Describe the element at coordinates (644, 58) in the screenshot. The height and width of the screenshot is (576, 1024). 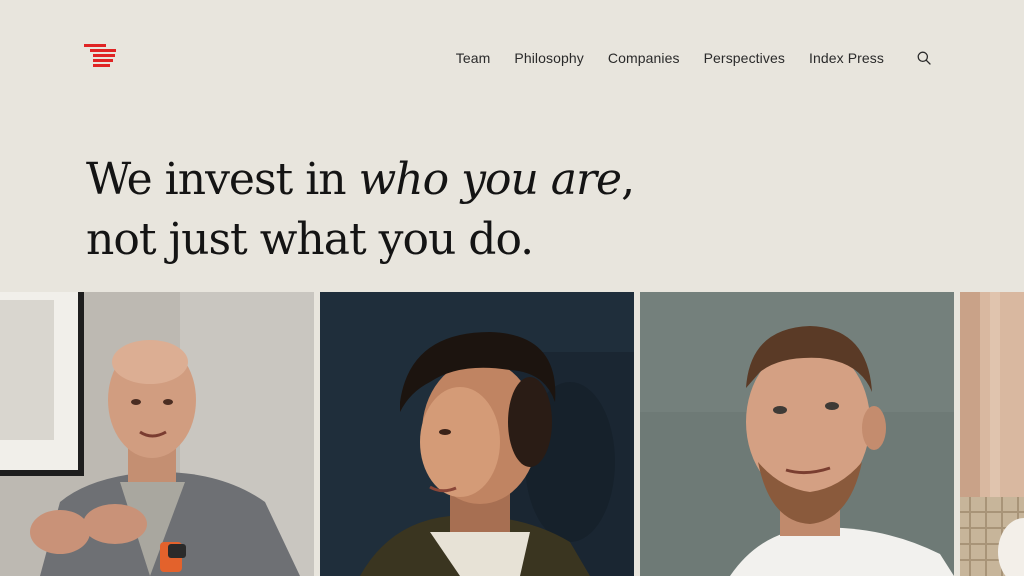
I see `nav-item-companies: Companies` at that location.